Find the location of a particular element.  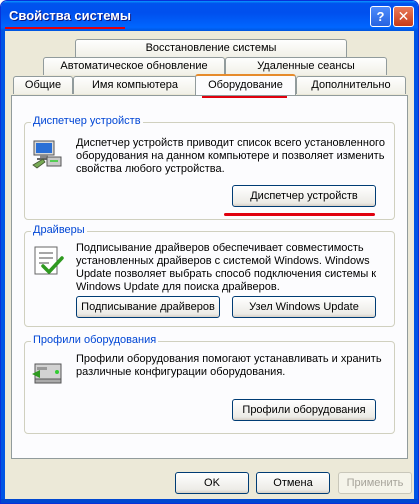

title-highlight-underline is located at coordinates (65, 28).